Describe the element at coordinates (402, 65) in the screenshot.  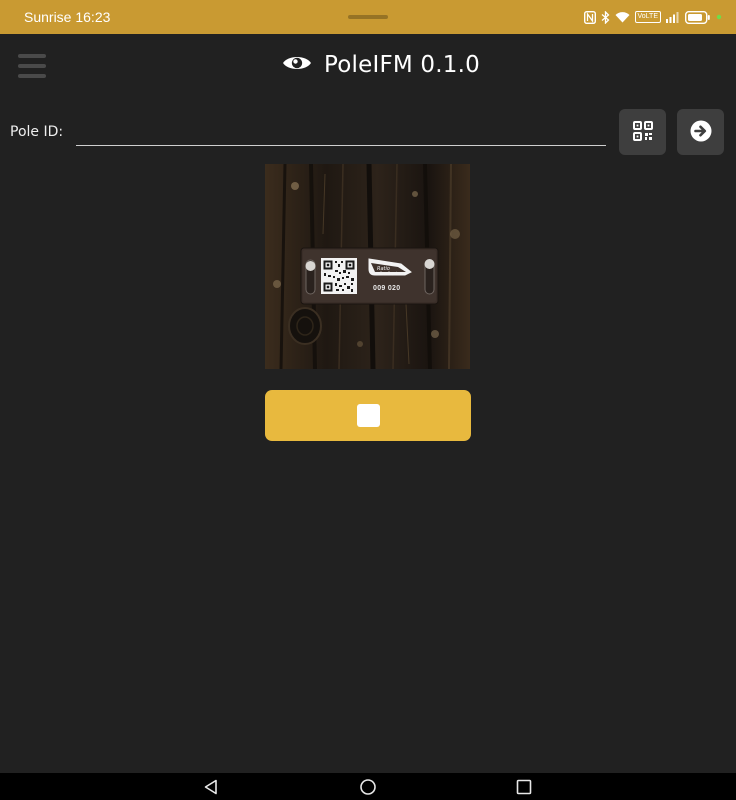
I see `app-title: PoleIFM 0.1.0` at that location.